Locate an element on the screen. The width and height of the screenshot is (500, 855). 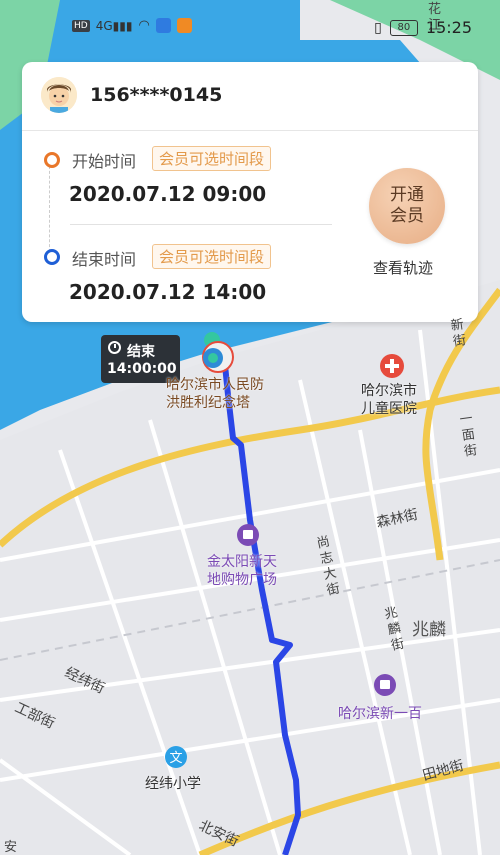
poi-store-label: 哈尔滨新一百 is located at coordinates (380, 713).